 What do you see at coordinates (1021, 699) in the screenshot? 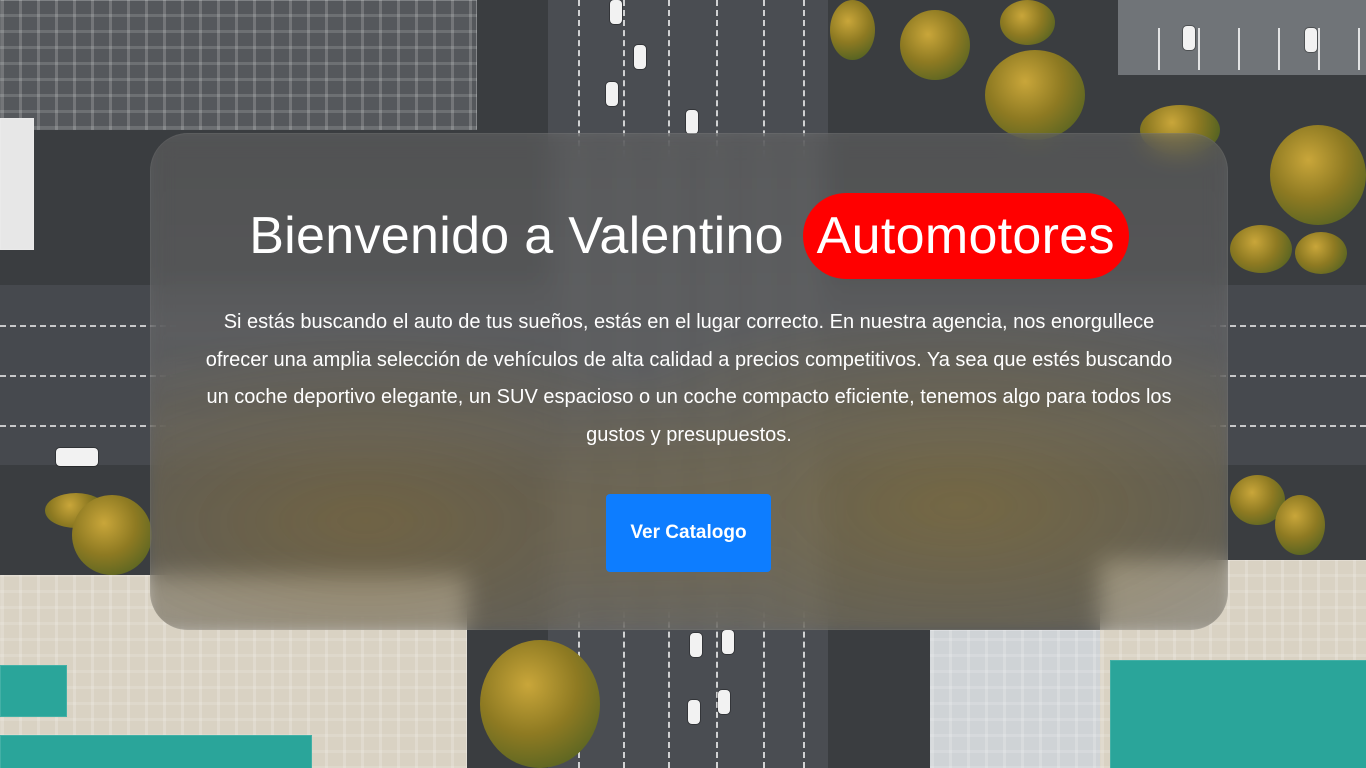
I see `building-bottom-right` at bounding box center [1021, 699].